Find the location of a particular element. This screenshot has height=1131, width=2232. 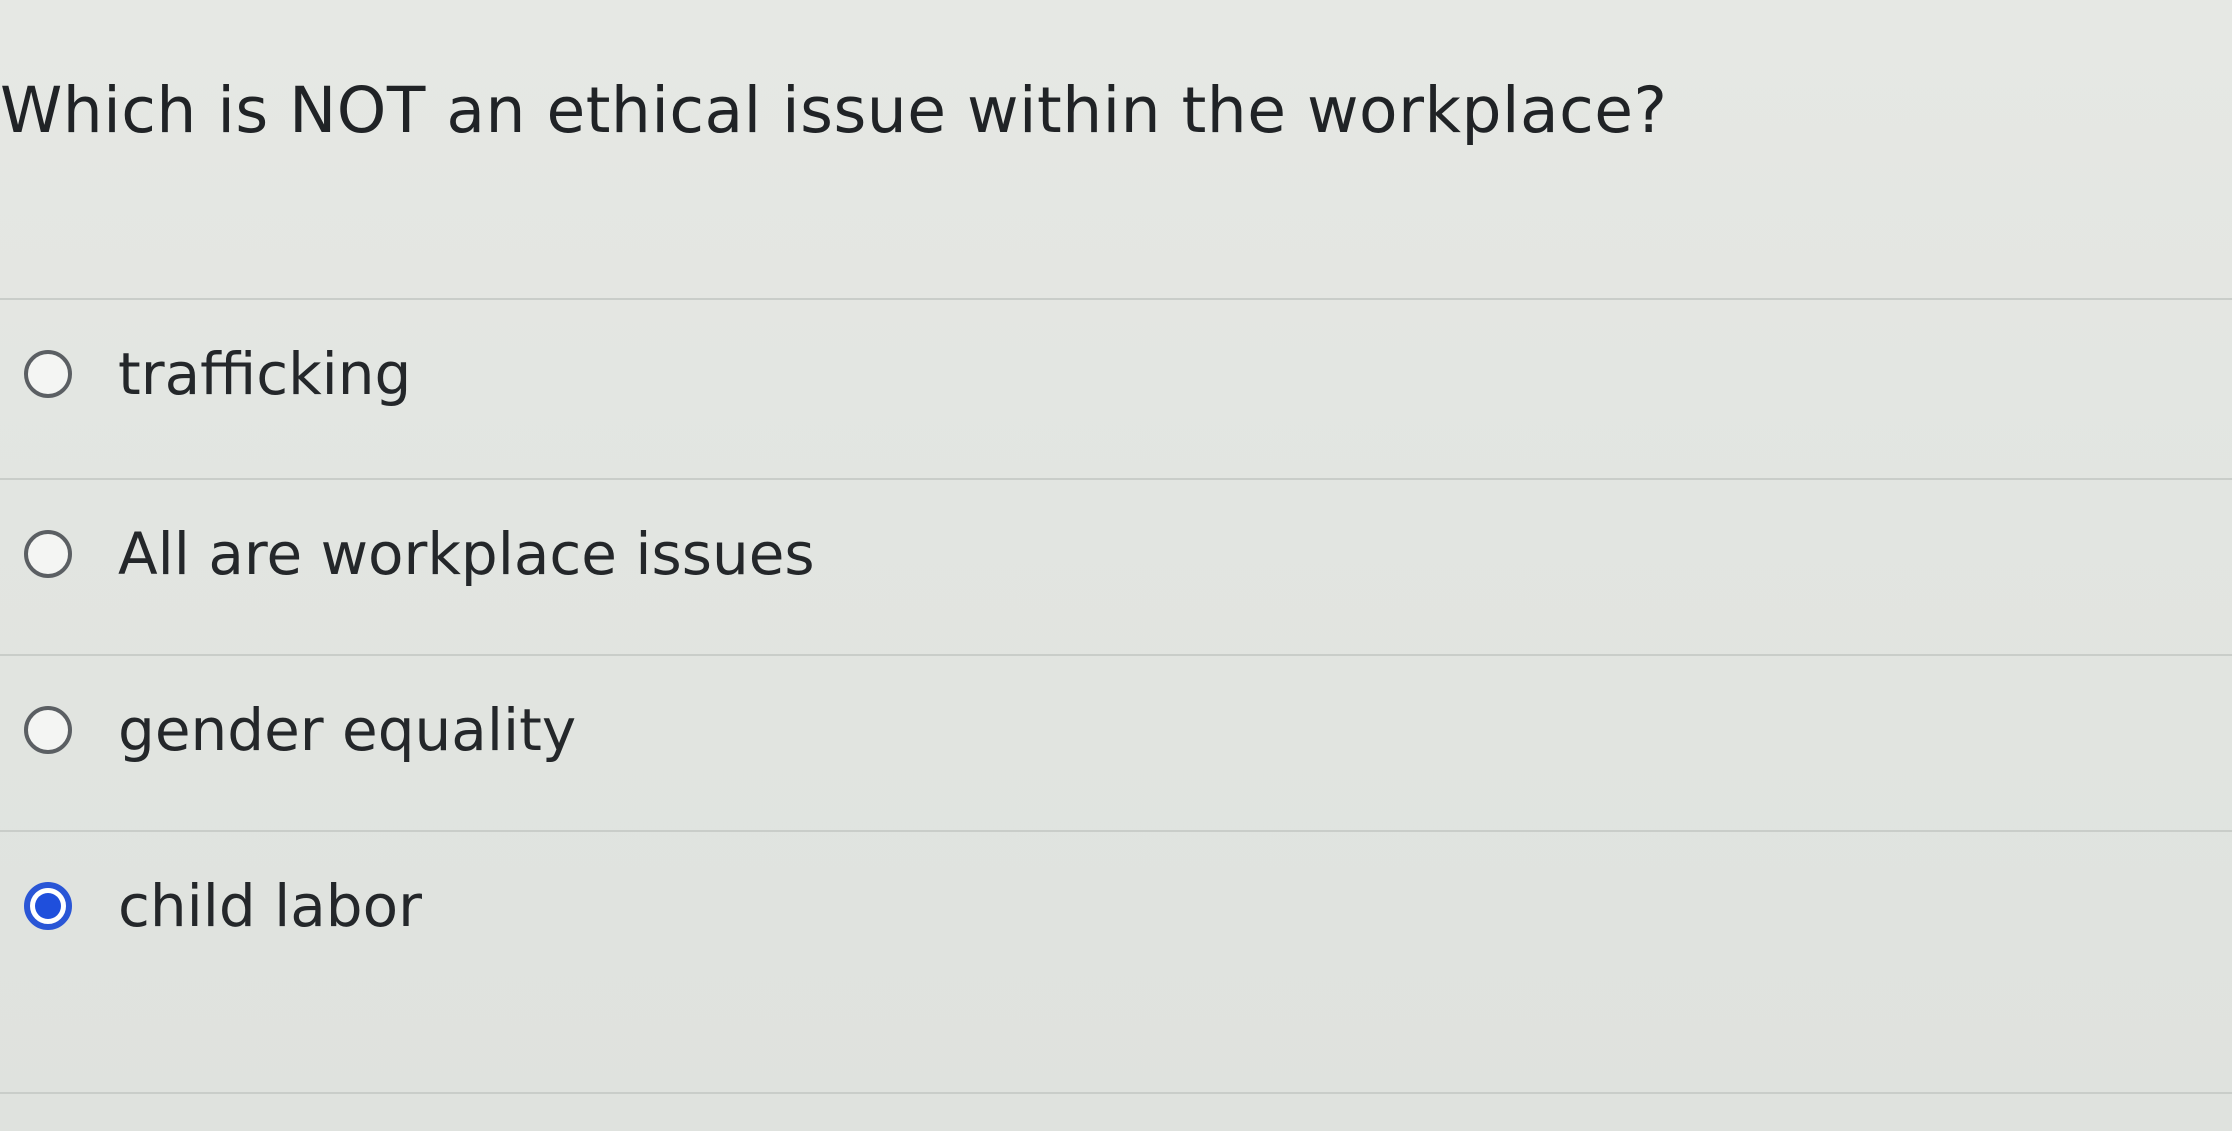

choice-all-are-workplace-issues: All are workplace issues is located at coordinates (1116, 555).